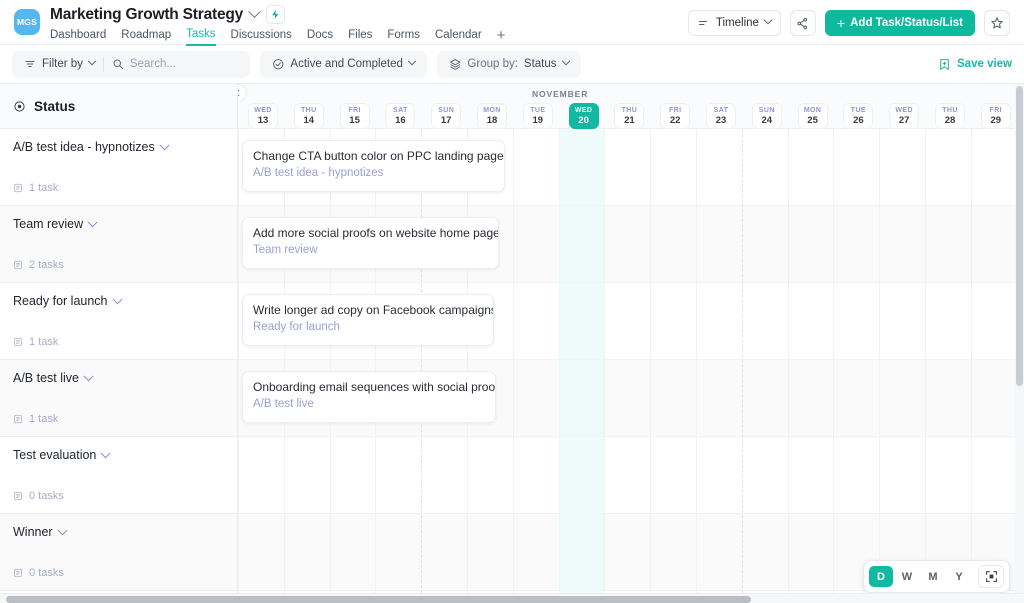 The image size is (1024, 603). What do you see at coordinates (146, 37) in the screenshot?
I see `nav-item-roadmap: Roadmap` at bounding box center [146, 37].